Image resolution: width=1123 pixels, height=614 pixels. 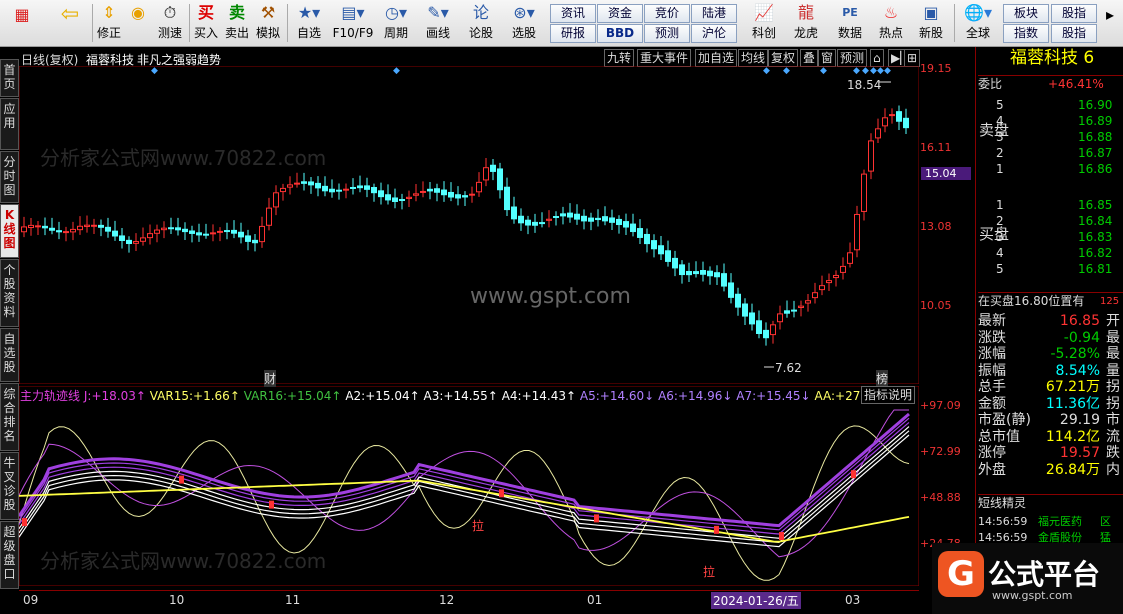 What do you see at coordinates (1050, 253) in the screenshot?
I see `buy-level-4: 4 16.82` at bounding box center [1050, 253].